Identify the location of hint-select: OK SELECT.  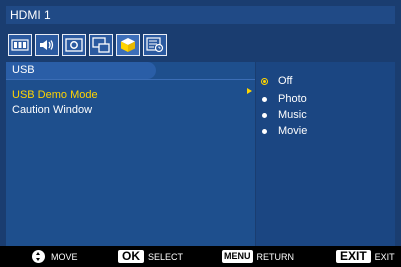
(150, 256).